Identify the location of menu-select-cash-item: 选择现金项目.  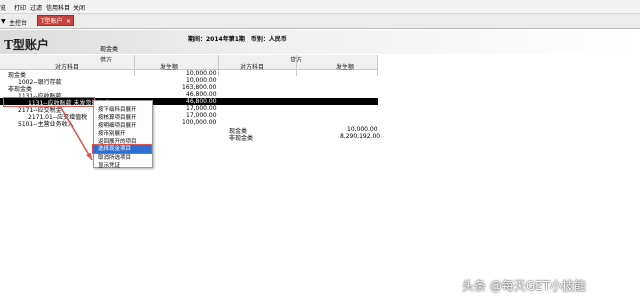
(122, 149).